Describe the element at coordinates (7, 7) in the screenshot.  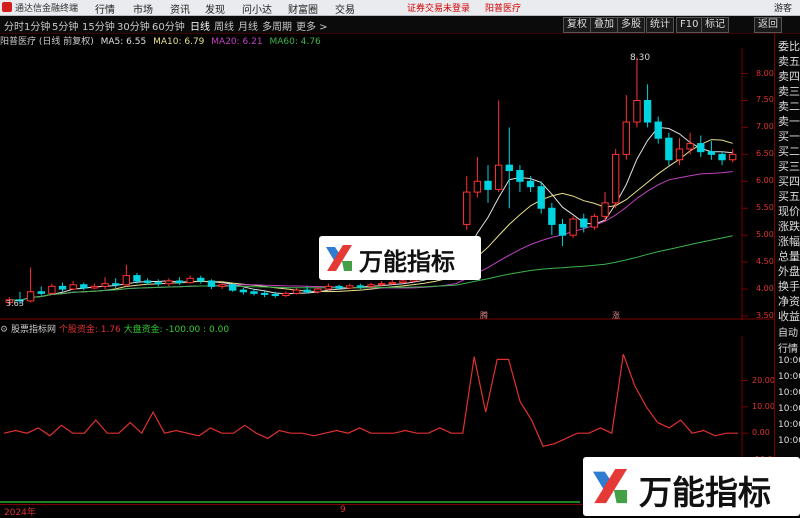
I see `app-logo-icon` at that location.